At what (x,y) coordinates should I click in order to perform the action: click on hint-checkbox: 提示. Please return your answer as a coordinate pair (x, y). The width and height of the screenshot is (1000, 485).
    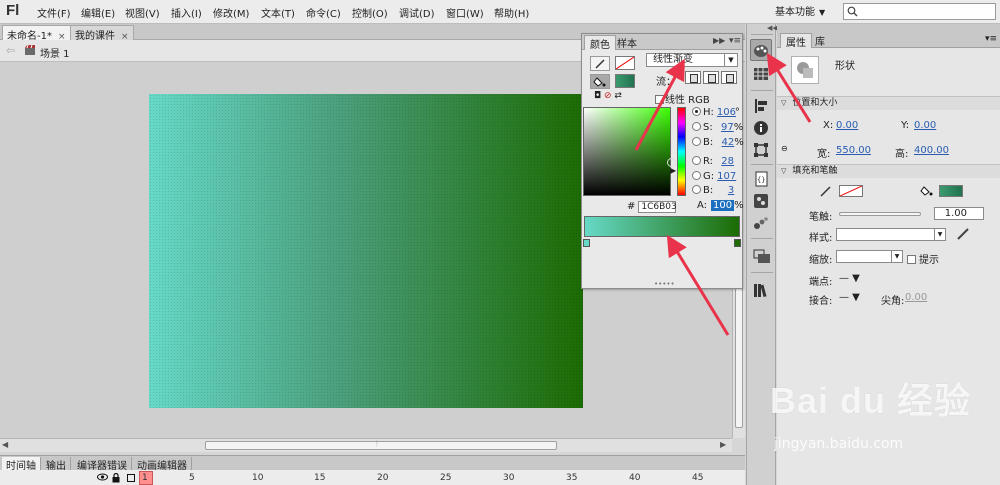
    Looking at the image, I should click on (923, 258).